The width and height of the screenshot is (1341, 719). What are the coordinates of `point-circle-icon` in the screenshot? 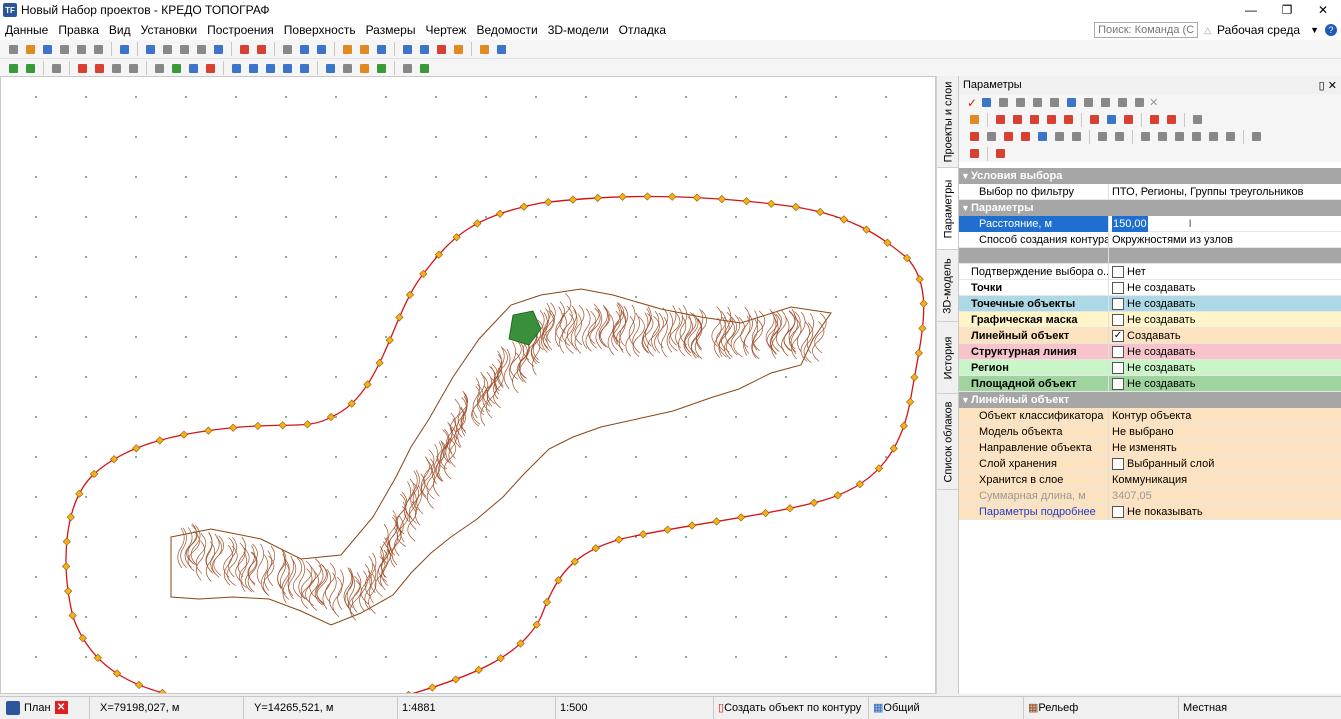 It's located at (1145, 136).